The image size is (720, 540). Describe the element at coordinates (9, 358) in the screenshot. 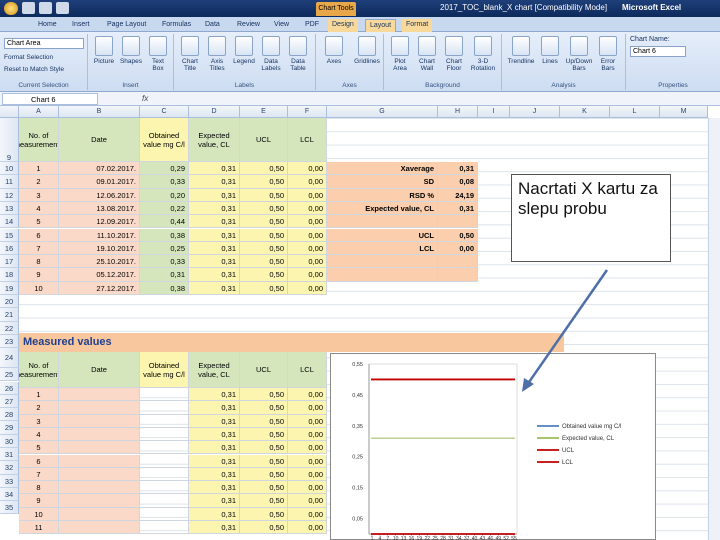

I see `row-header: 24` at that location.